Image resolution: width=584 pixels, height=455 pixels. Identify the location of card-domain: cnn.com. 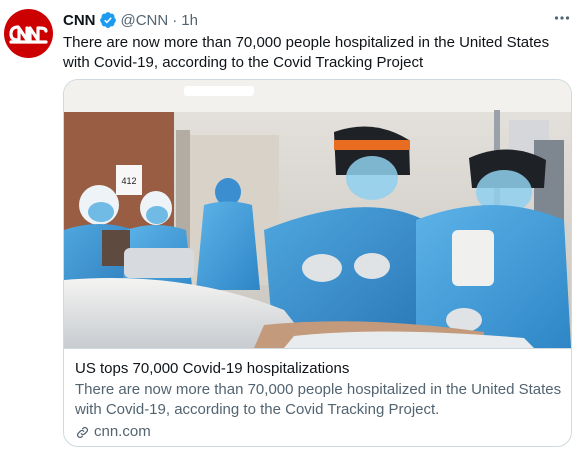
(319, 432).